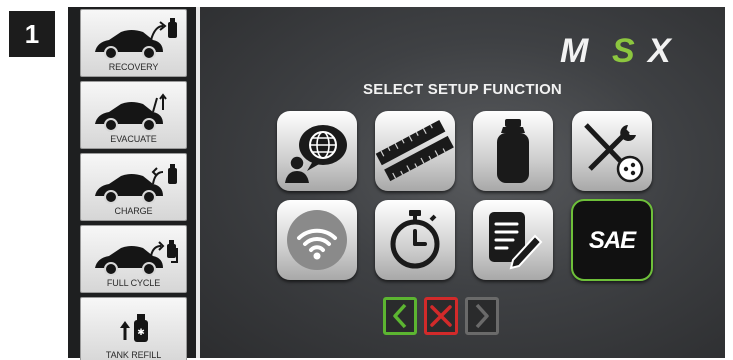 This screenshot has height=360, width=733. Describe the element at coordinates (316, 154) in the screenshot. I see `language-globe-icon` at that location.